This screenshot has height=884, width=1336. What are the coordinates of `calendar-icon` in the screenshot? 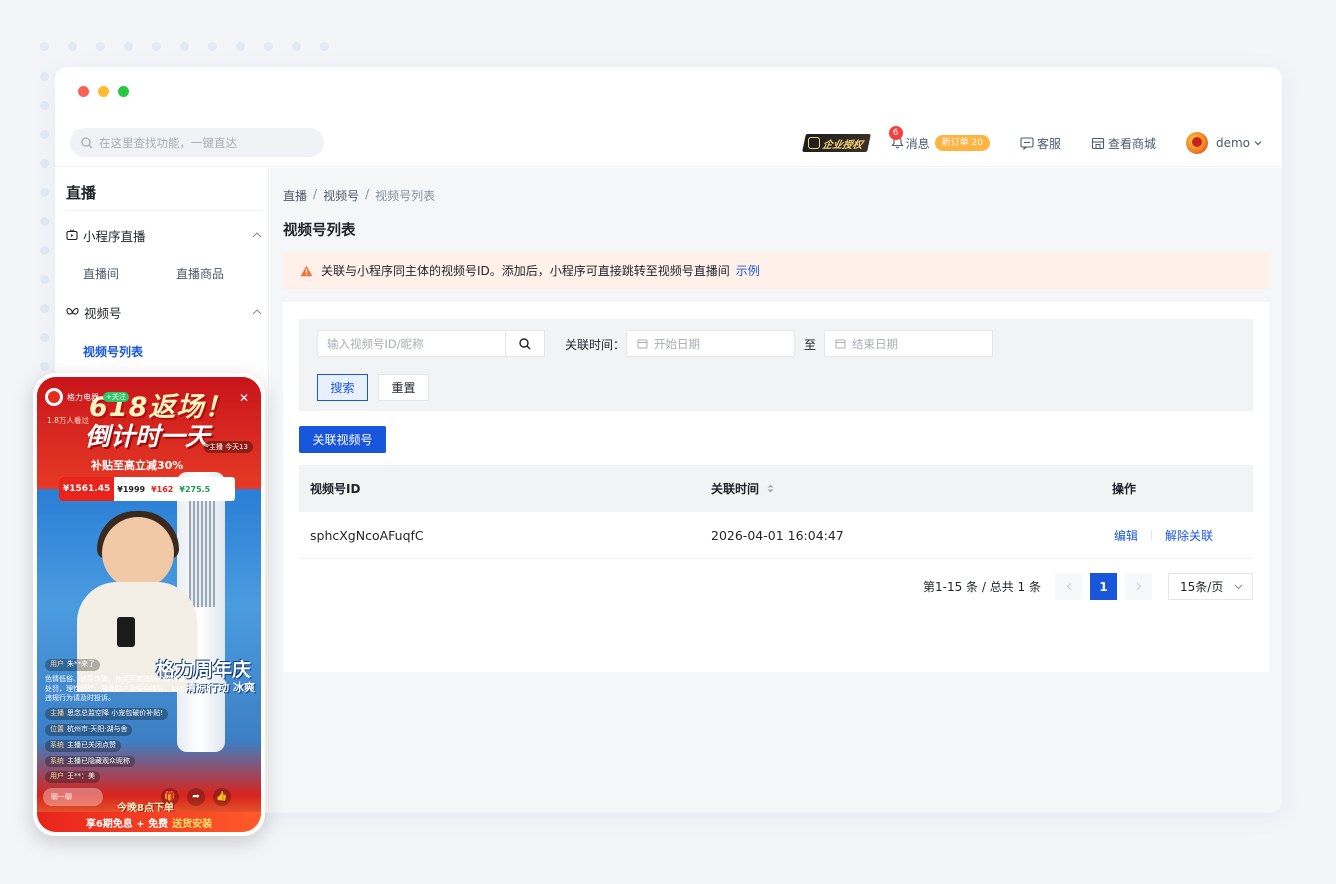 It's located at (840, 344).